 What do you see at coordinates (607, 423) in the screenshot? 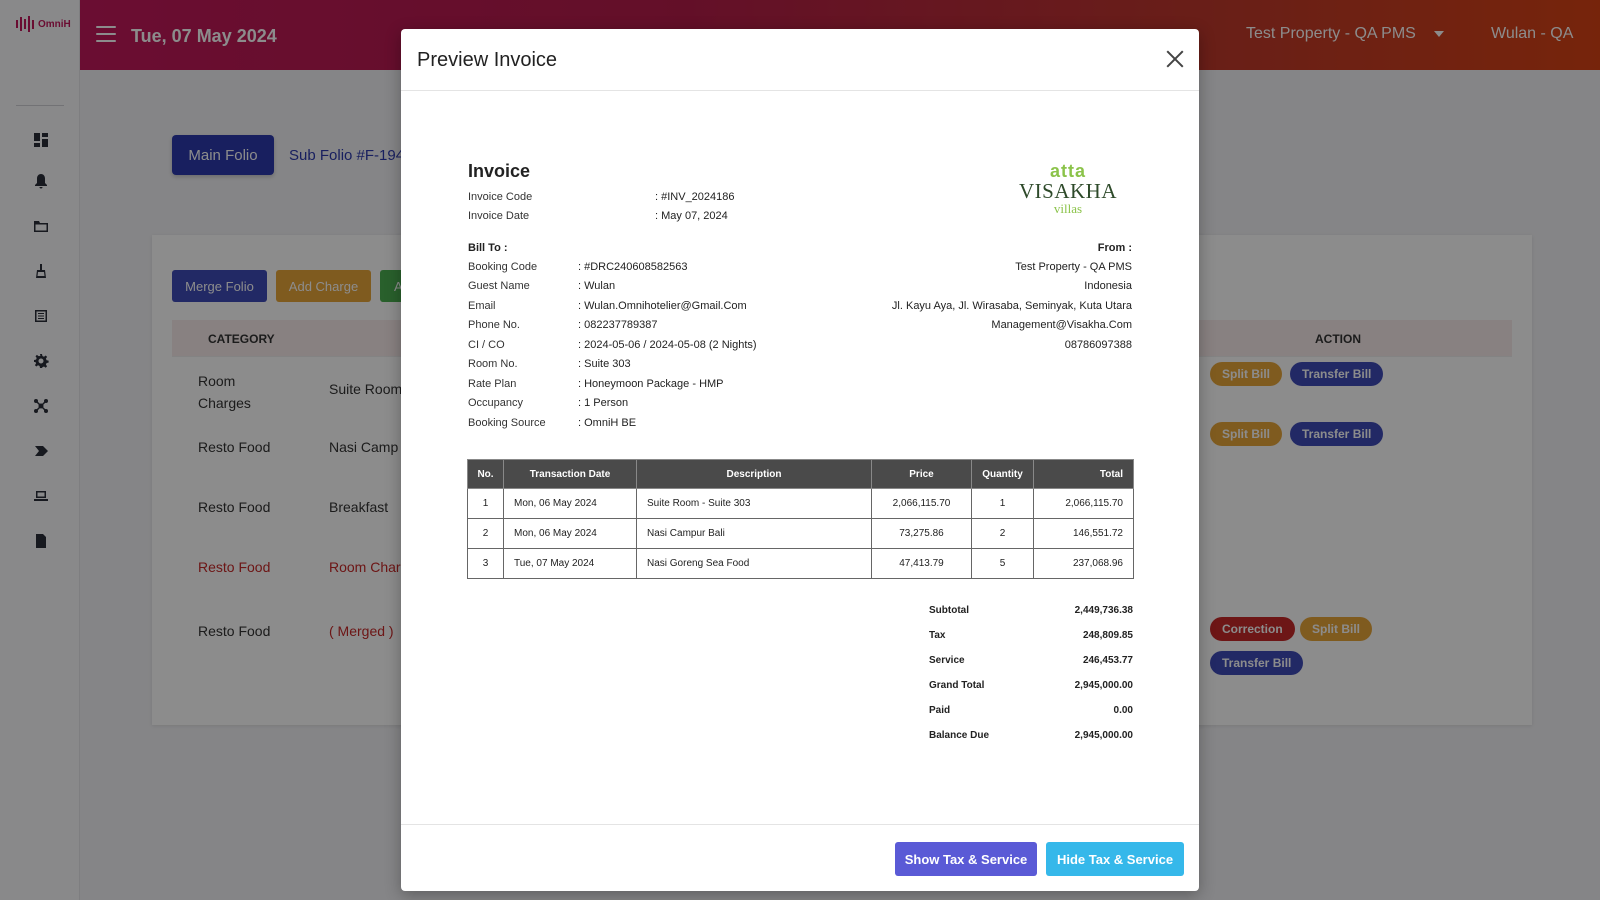
I see `booking-source-value: : OmniH BE` at bounding box center [607, 423].